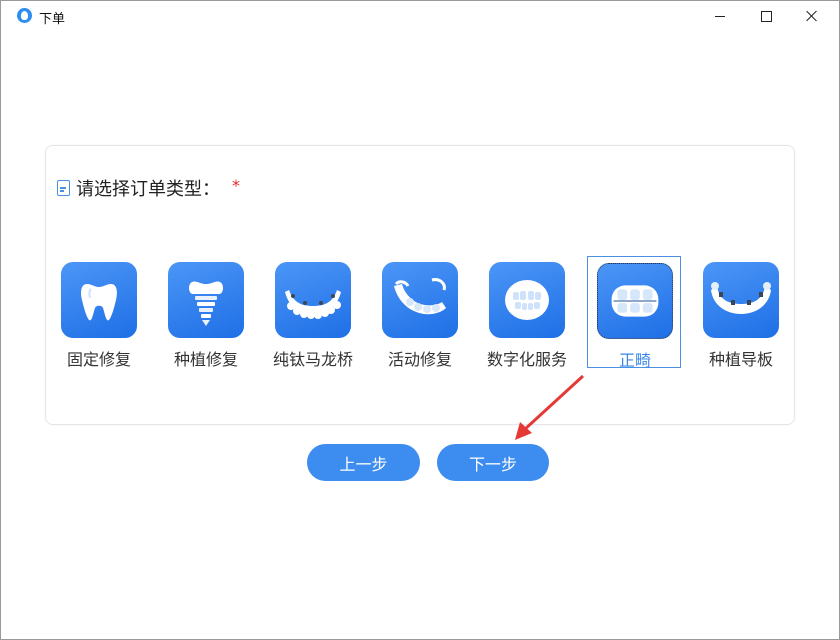 This screenshot has height=640, width=840. Describe the element at coordinates (24, 15) in the screenshot. I see `app-logo-icon` at that location.